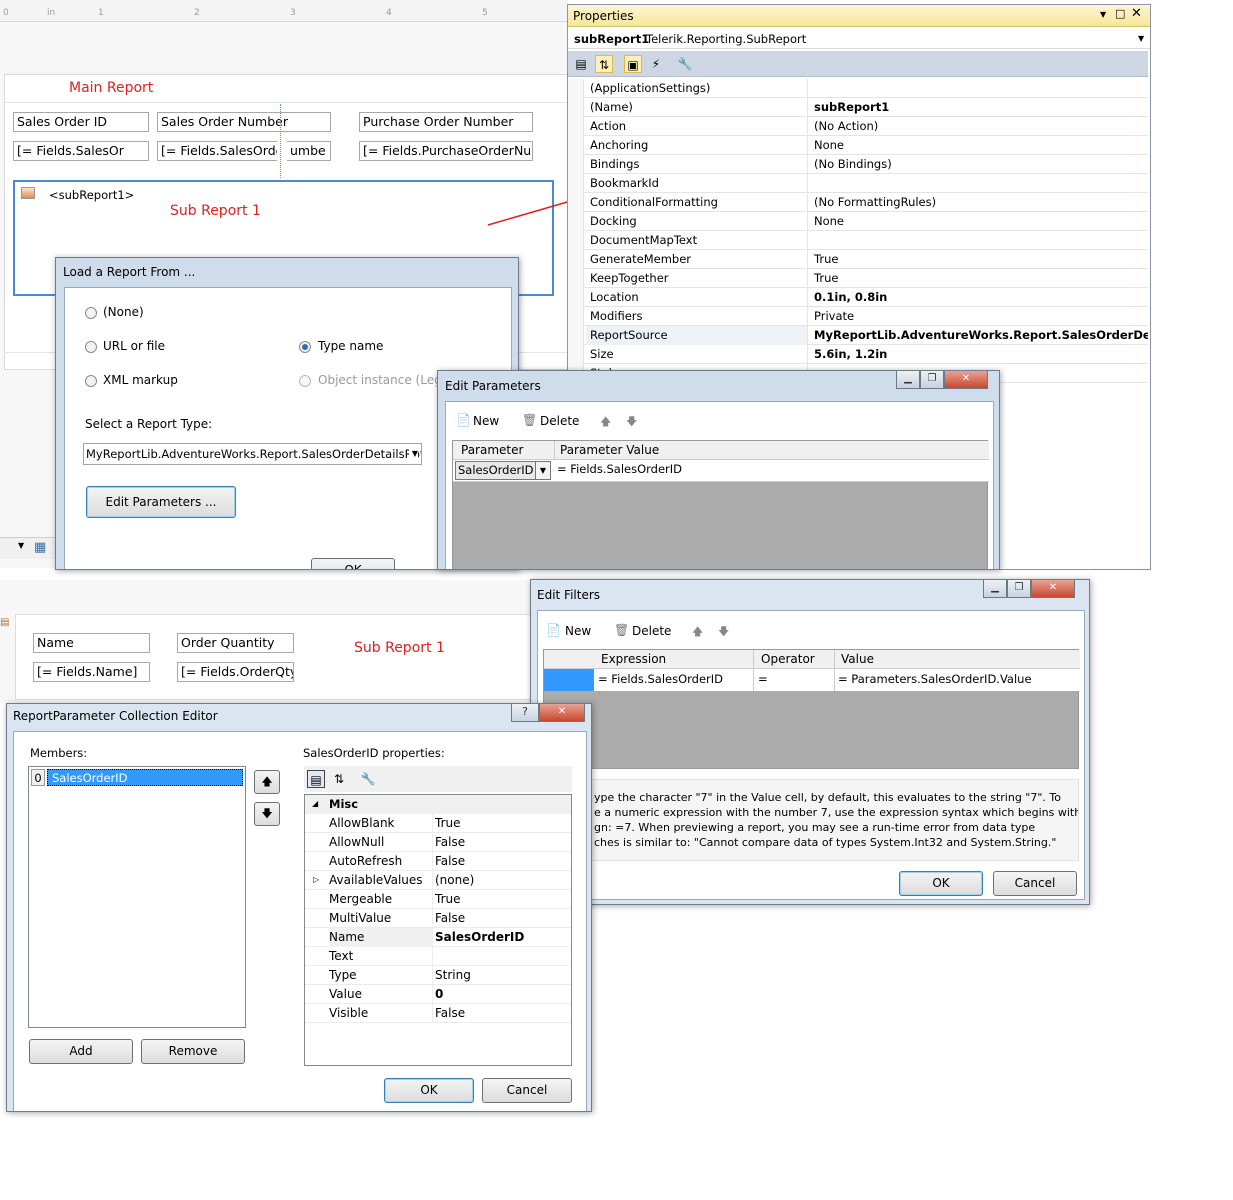 The image size is (1233, 1200). I want to click on property-row-generatemember: GenerateMember True, so click(858, 259).